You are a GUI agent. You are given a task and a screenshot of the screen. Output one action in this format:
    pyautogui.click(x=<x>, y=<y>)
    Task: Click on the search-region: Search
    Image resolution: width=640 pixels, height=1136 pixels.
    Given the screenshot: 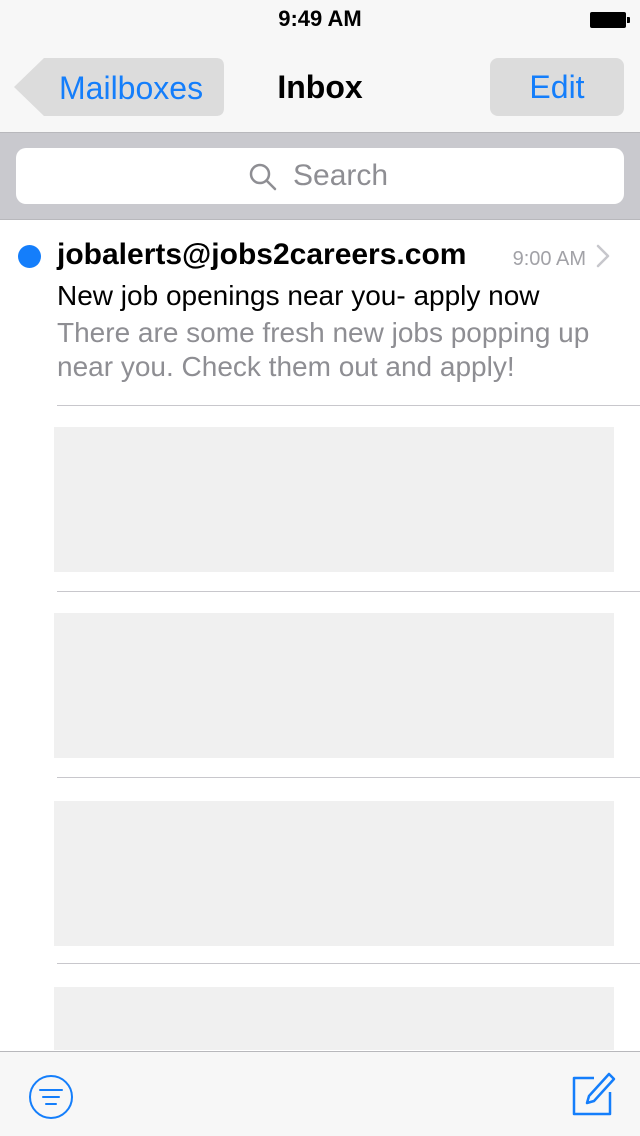 What is the action you would take?
    pyautogui.click(x=320, y=176)
    